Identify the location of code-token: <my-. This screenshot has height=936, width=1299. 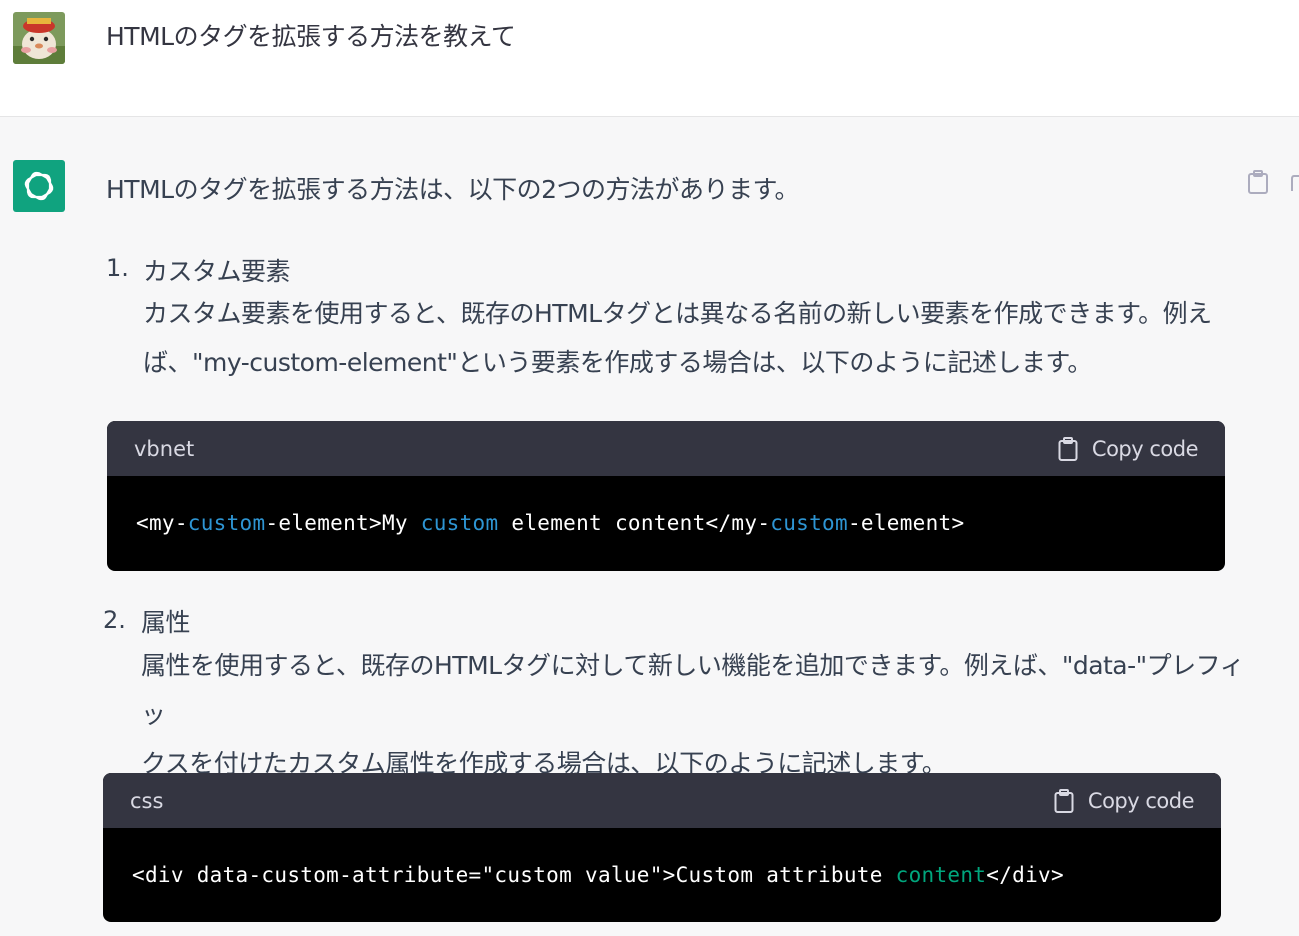
(162, 523).